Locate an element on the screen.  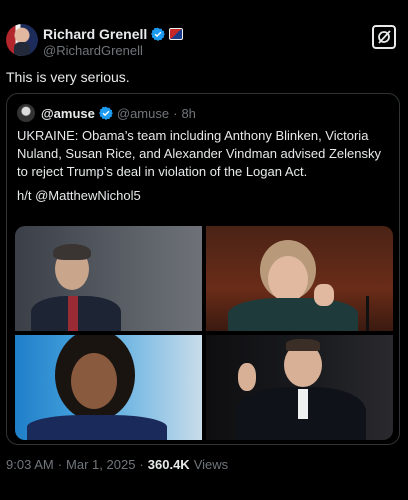
author-avatar is located at coordinates (22, 40).